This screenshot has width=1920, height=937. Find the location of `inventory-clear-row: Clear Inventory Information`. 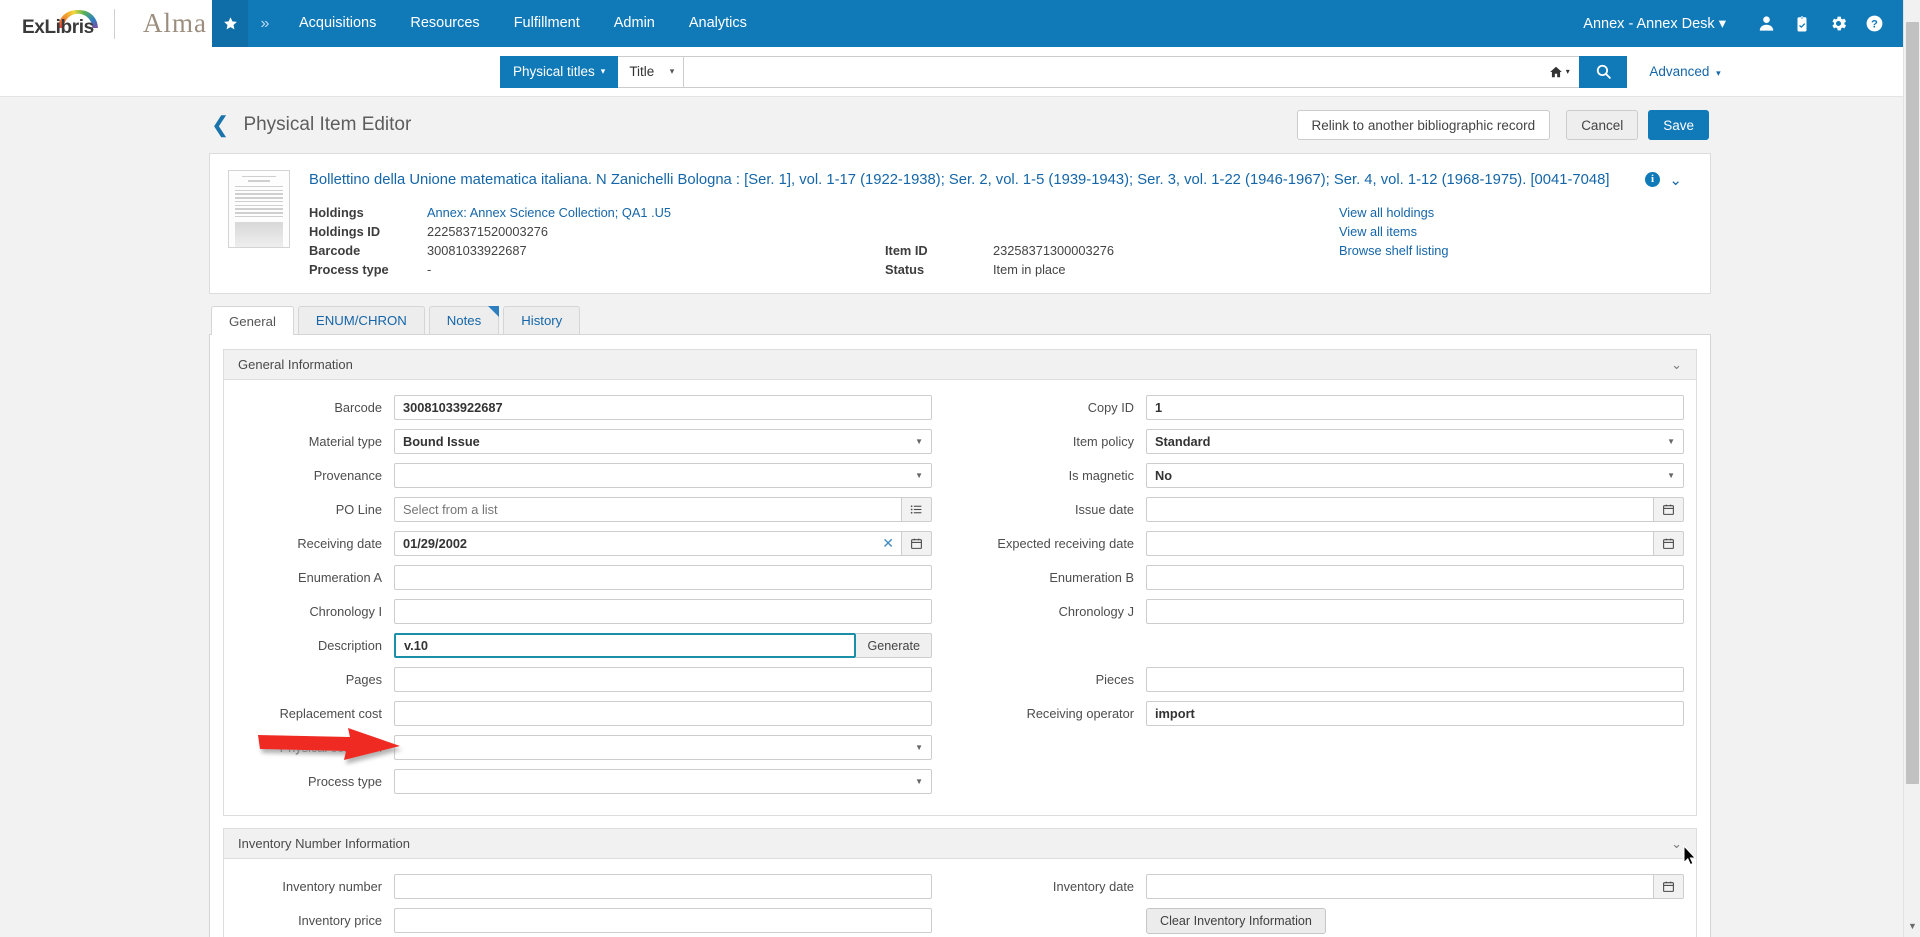

inventory-clear-row: Clear Inventory Information is located at coordinates (1336, 921).